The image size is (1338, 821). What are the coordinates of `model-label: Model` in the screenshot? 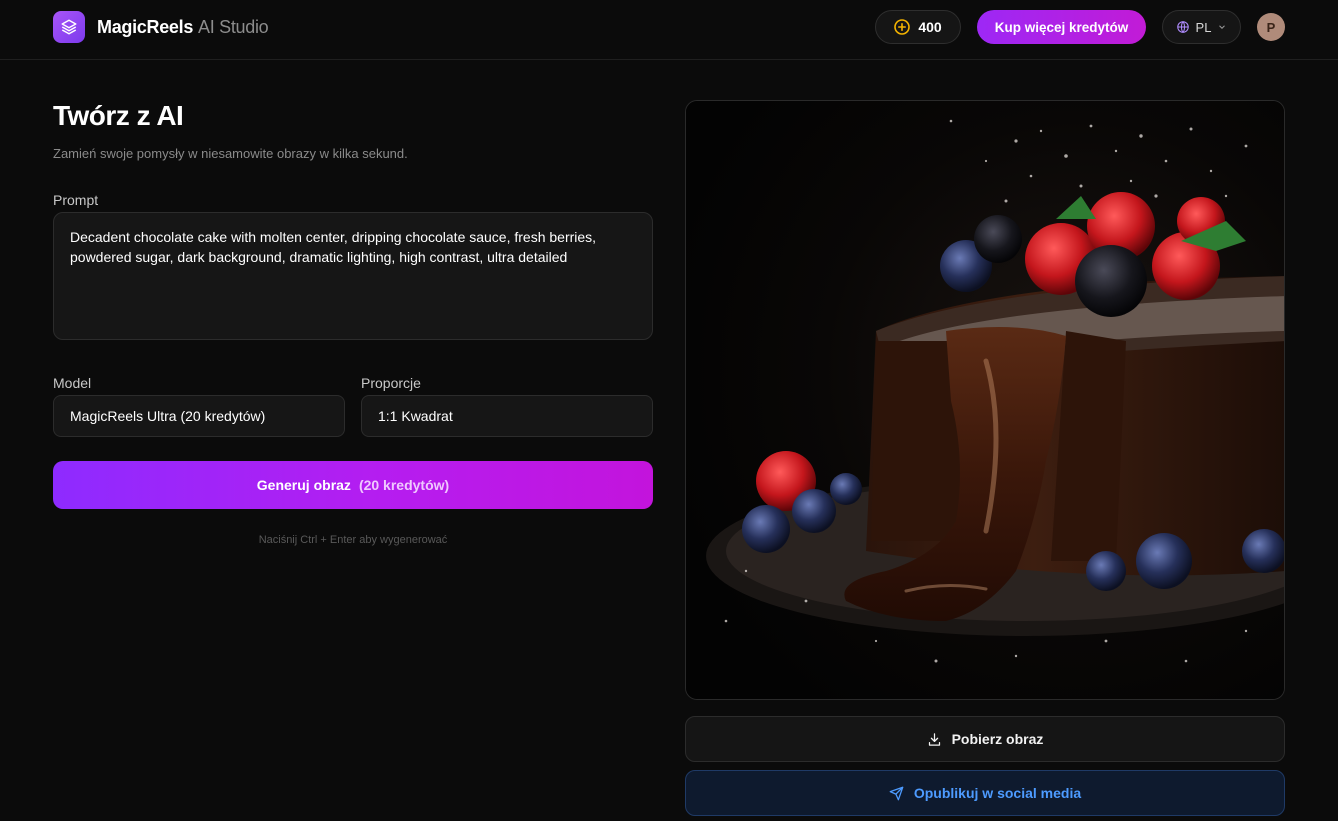 It's located at (72, 383).